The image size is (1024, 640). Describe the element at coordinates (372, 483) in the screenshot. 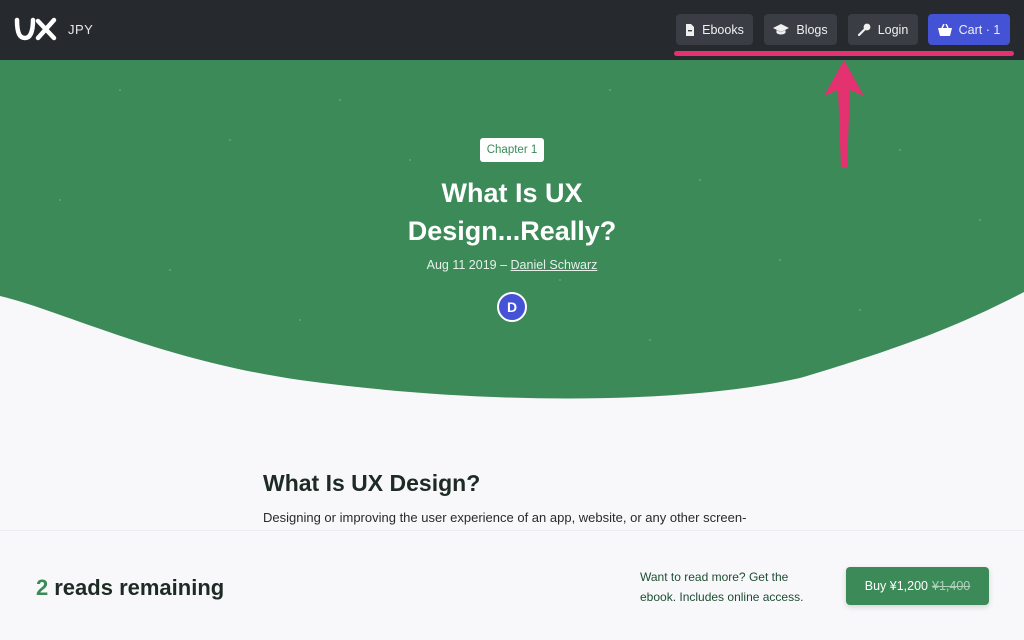

I see `article-heading: What Is UX Design?` at that location.